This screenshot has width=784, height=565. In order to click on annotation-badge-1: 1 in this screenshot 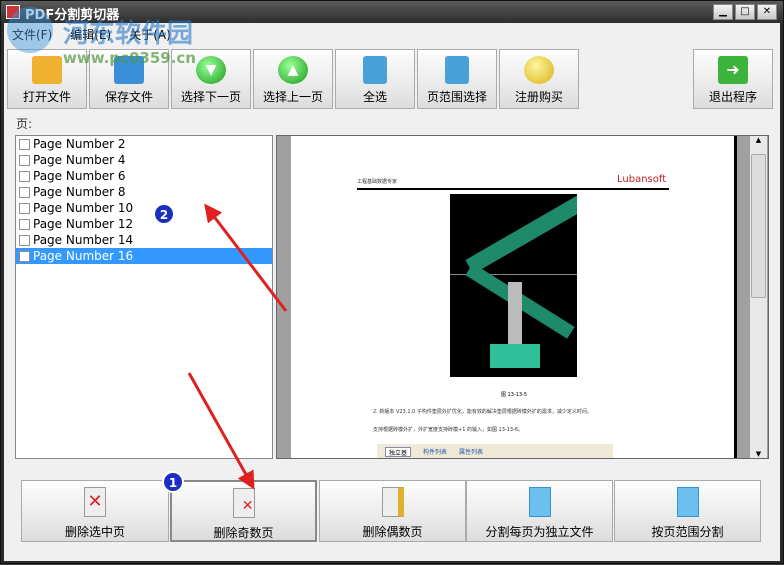, I will do `click(173, 482)`.